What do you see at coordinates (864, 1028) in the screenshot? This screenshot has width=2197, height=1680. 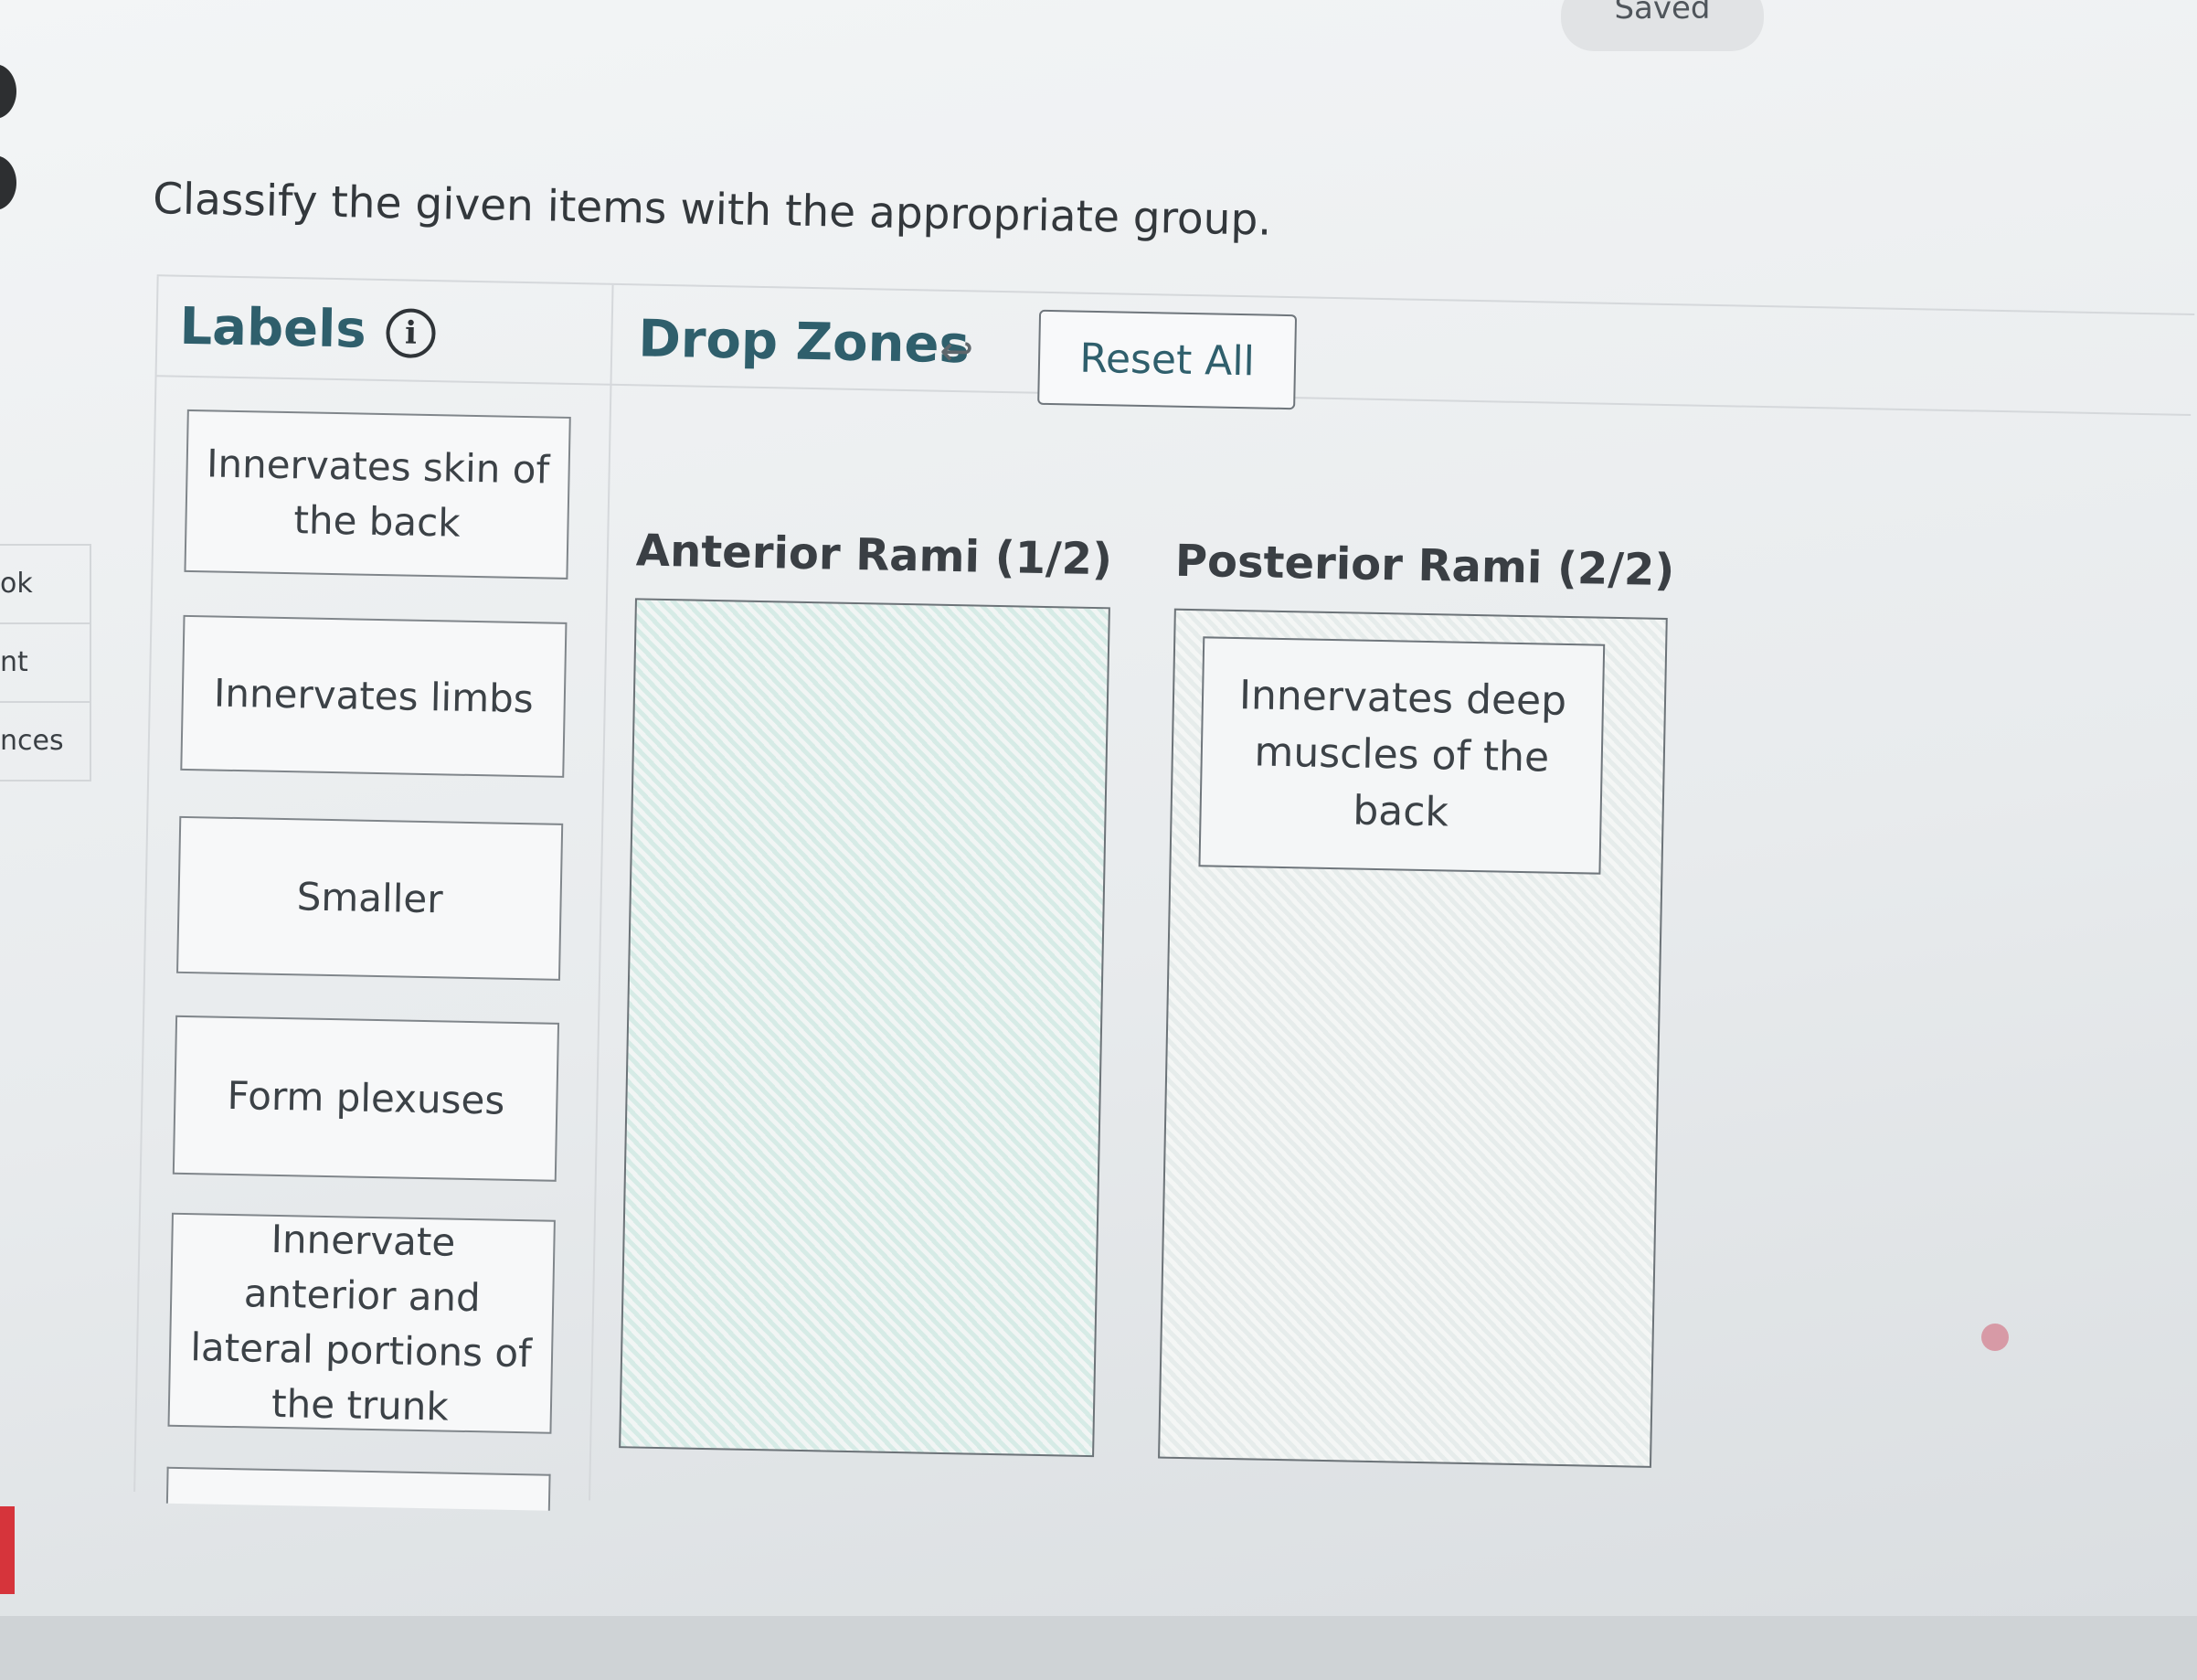 I see `drop-zone-anterior` at bounding box center [864, 1028].